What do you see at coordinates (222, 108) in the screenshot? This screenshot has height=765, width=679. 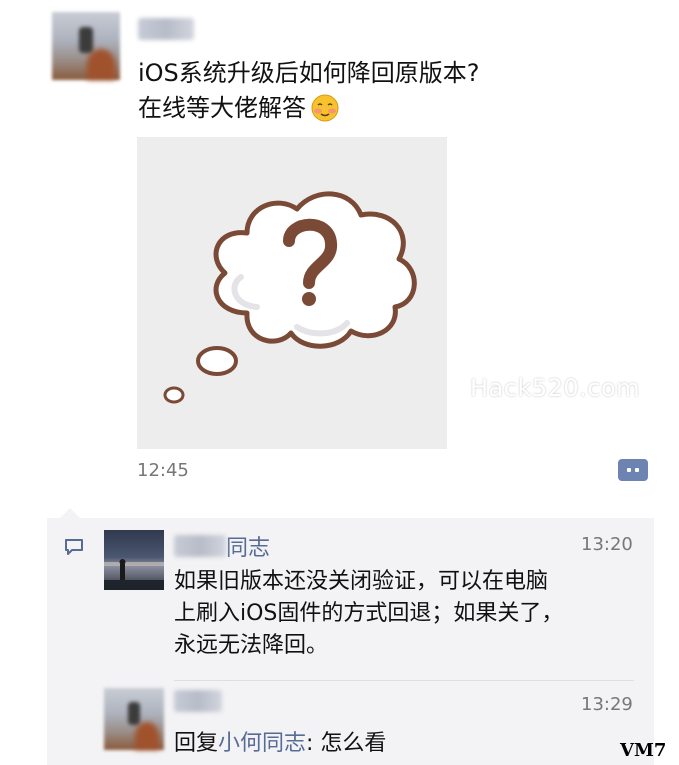 I see `post-text-line2-text: 在线等大佬解答` at bounding box center [222, 108].